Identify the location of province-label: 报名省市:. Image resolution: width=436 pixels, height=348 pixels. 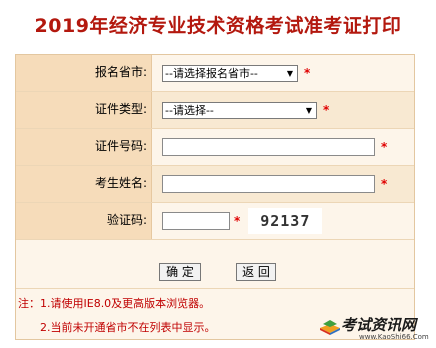
(84, 73).